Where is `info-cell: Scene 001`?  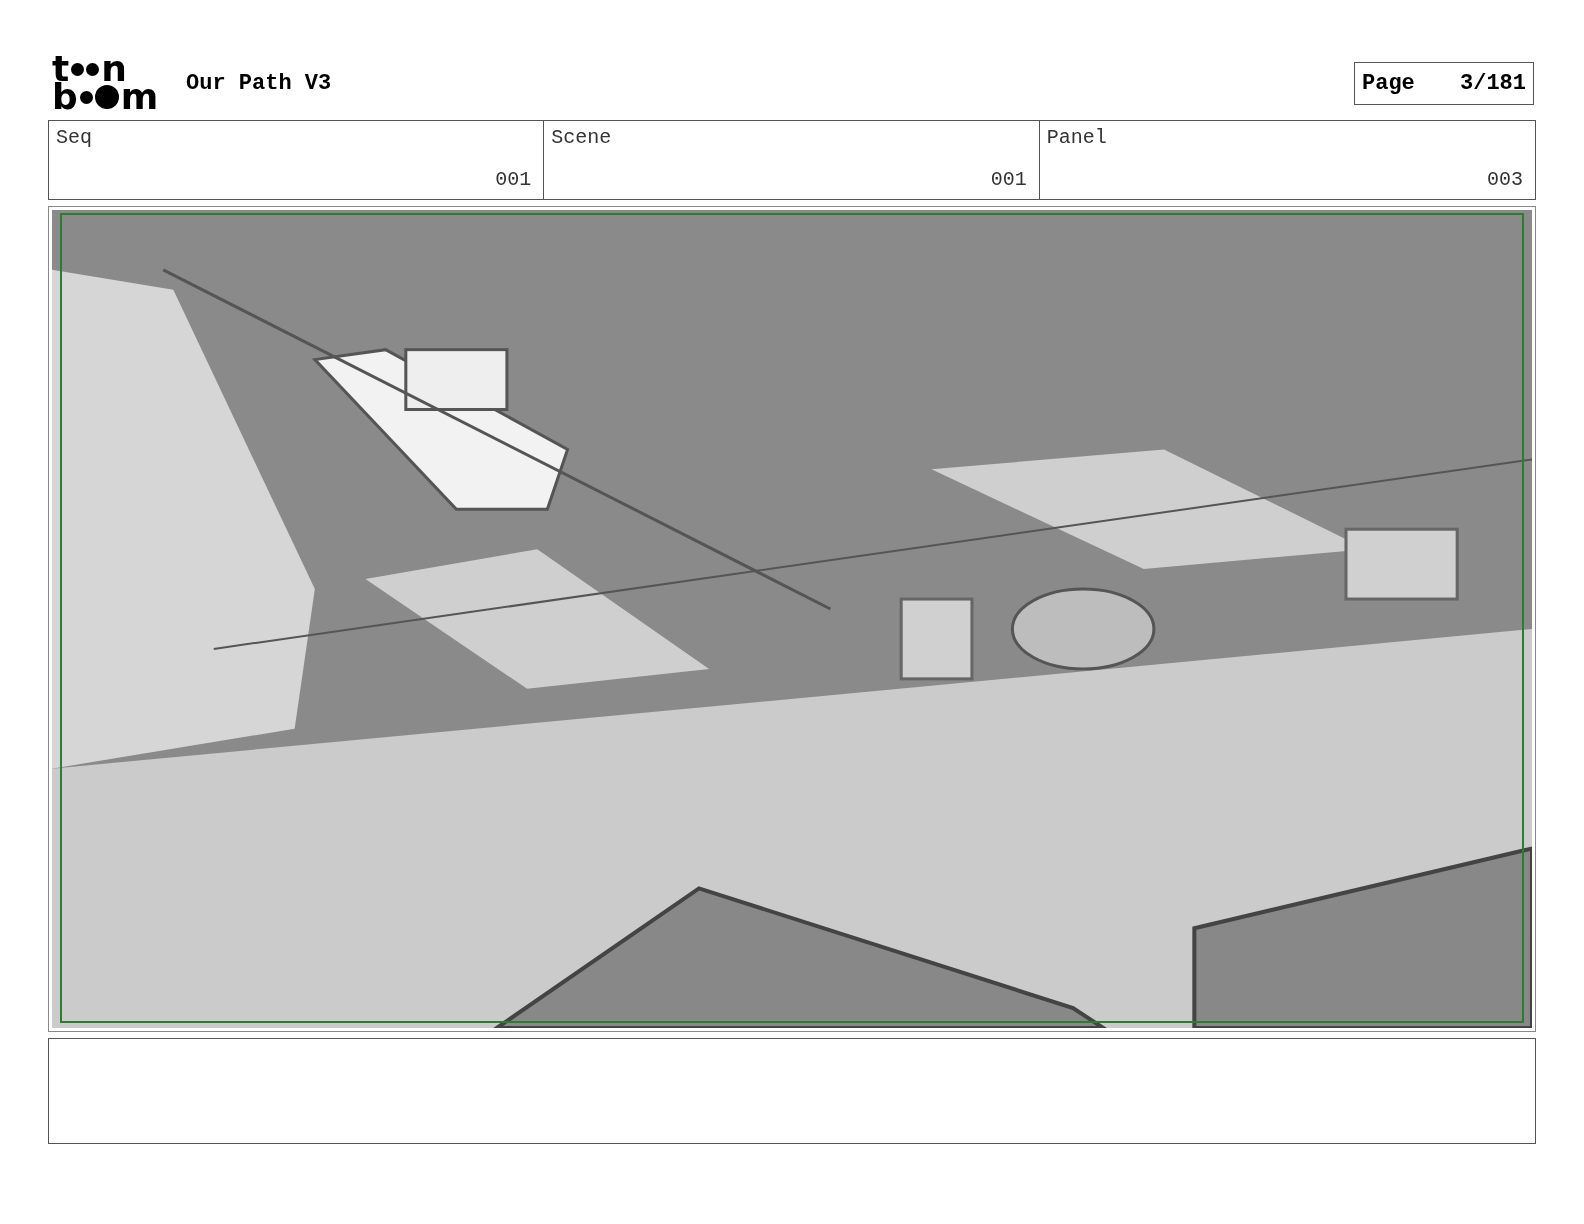 info-cell: Scene 001 is located at coordinates (792, 160).